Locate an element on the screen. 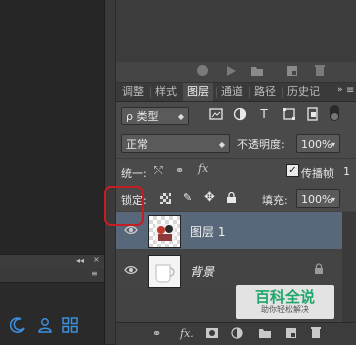 The height and width of the screenshot is (345, 356). adjustment-layer-filter-icon is located at coordinates (240, 114).